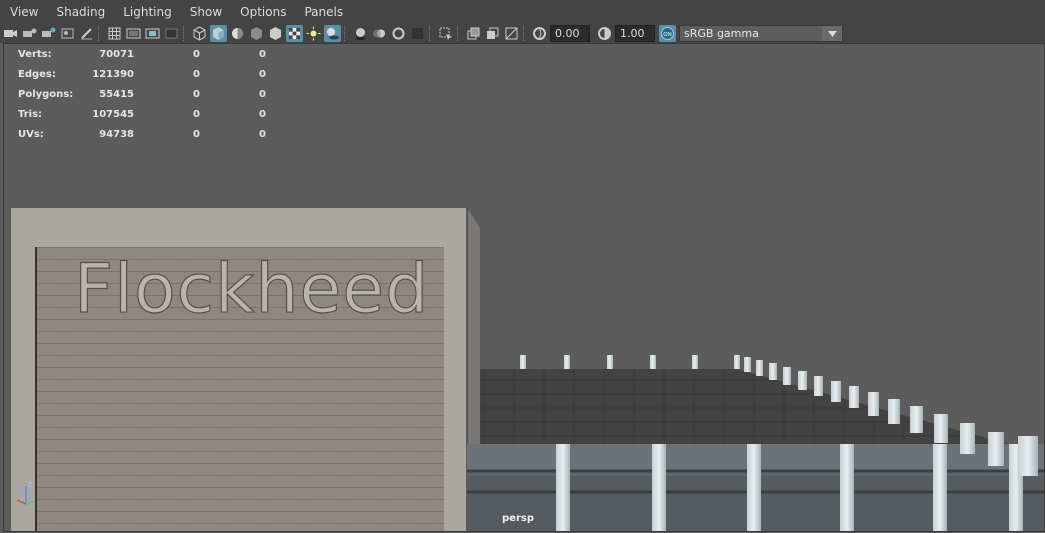 This screenshot has height=533, width=1045. What do you see at coordinates (113, 74) in the screenshot?
I see `hud-value: 121390` at bounding box center [113, 74].